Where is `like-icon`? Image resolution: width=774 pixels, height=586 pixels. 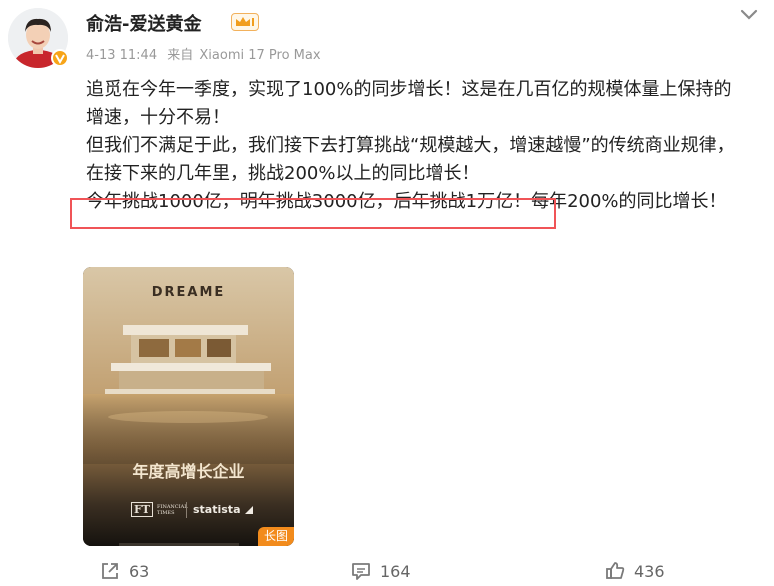
like-icon is located at coordinates (615, 570).